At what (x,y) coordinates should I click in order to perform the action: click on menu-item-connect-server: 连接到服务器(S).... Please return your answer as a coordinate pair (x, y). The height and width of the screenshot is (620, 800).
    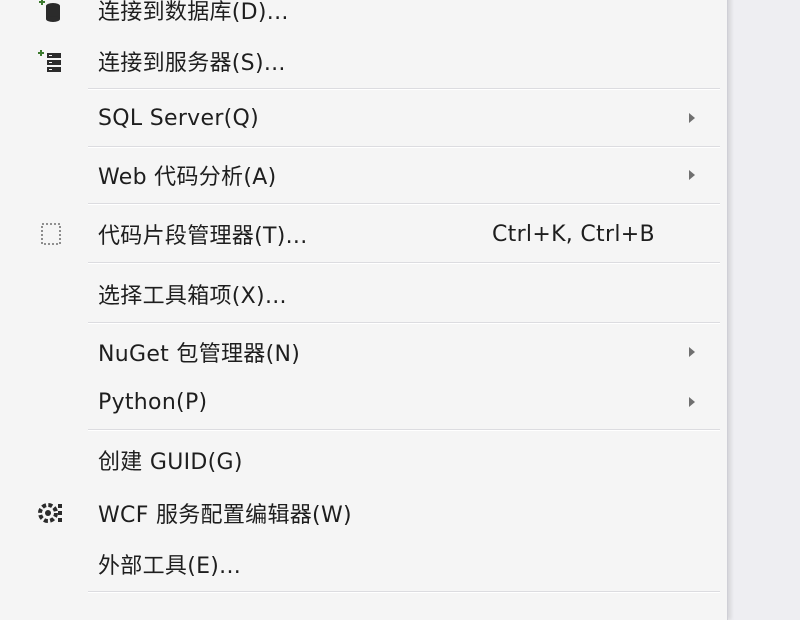
    Looking at the image, I should click on (363, 61).